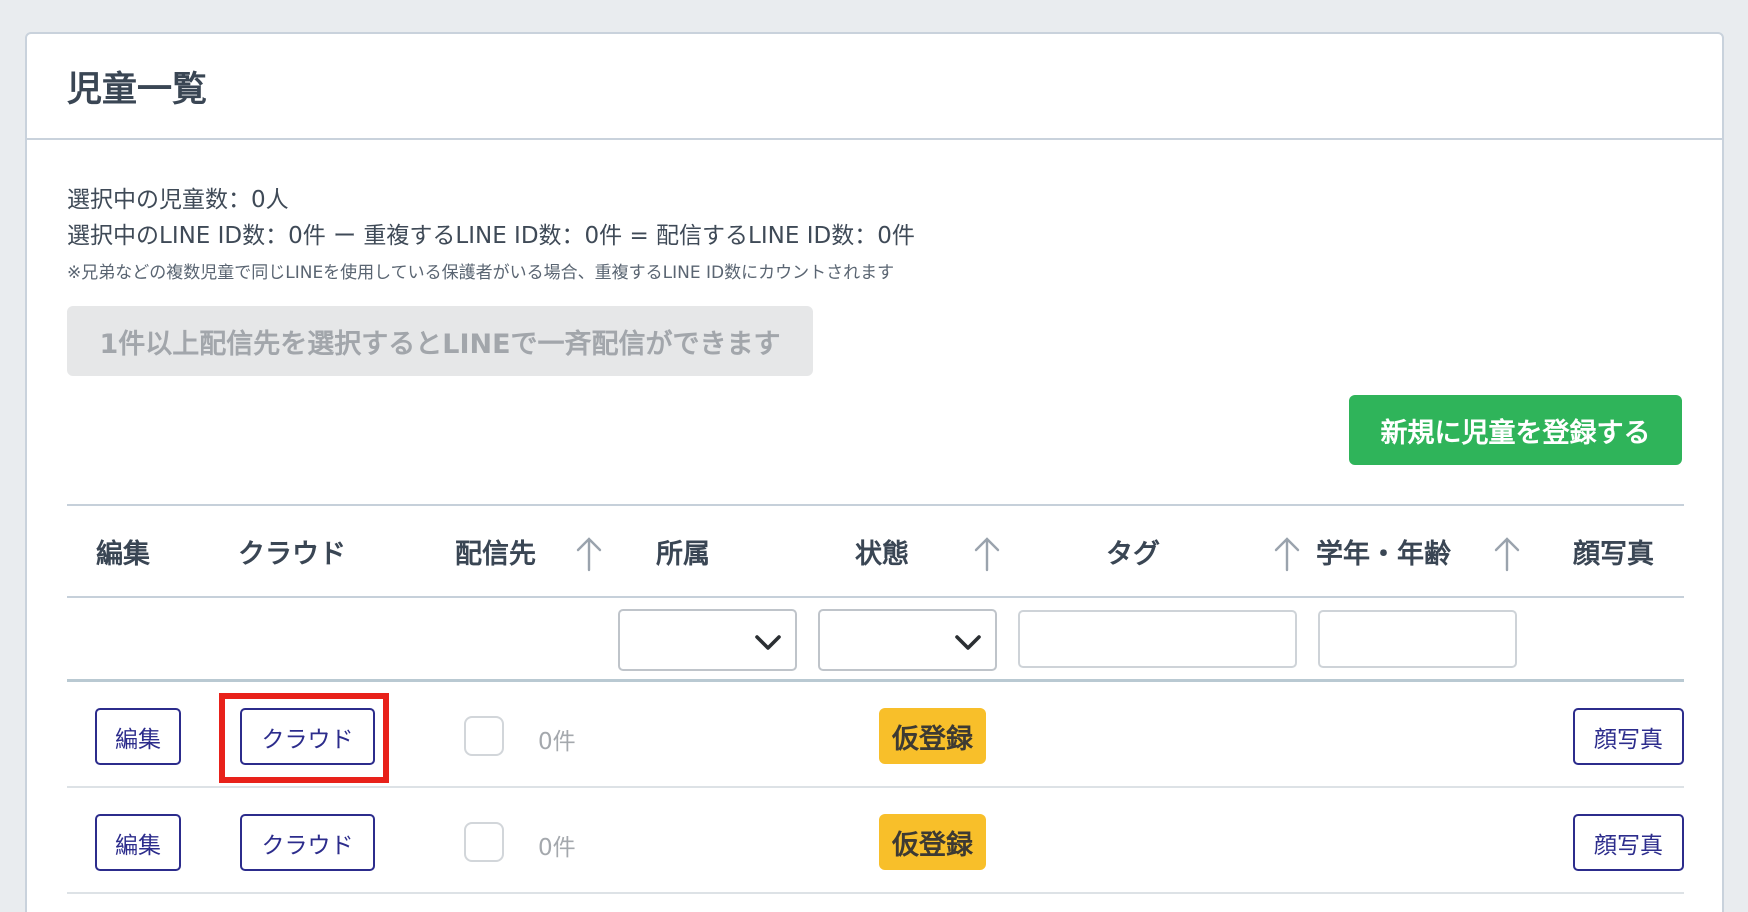 The image size is (1748, 912). Describe the element at coordinates (874, 87) in the screenshot. I see `card-header: 児童一覧` at that location.